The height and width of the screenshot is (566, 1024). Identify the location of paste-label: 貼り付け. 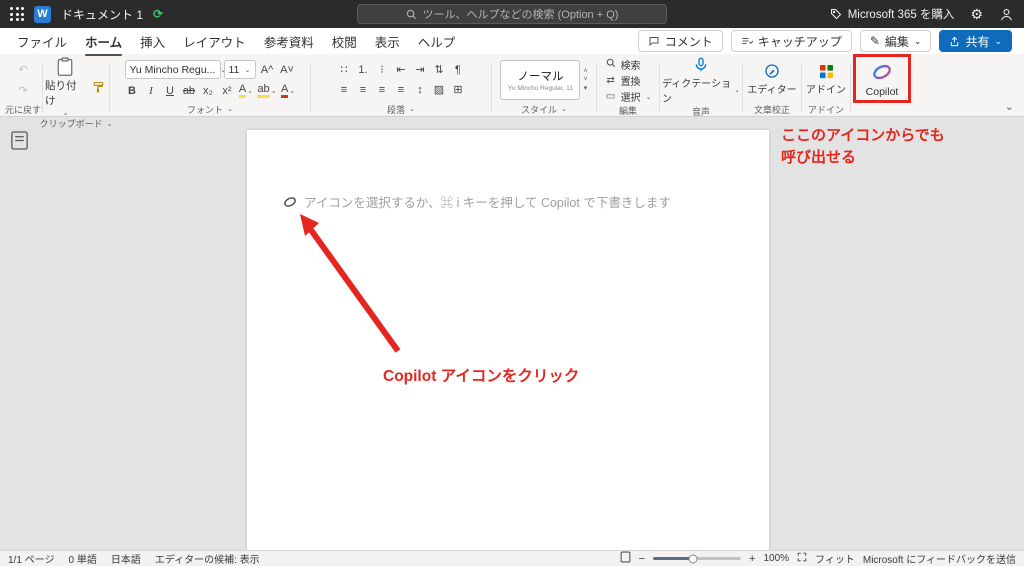
(61, 93).